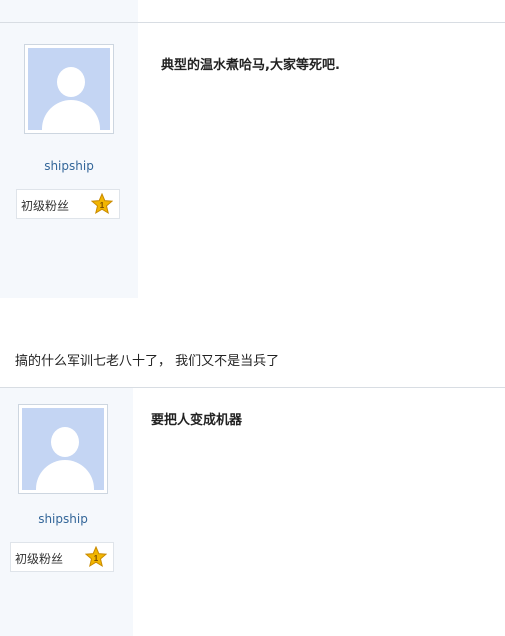 The height and width of the screenshot is (636, 505). What do you see at coordinates (69, 11) in the screenshot?
I see `previous-post-sidebar` at bounding box center [69, 11].